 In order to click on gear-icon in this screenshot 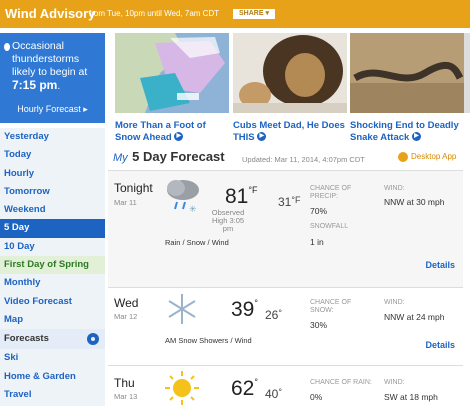, I will do `click(93, 339)`.